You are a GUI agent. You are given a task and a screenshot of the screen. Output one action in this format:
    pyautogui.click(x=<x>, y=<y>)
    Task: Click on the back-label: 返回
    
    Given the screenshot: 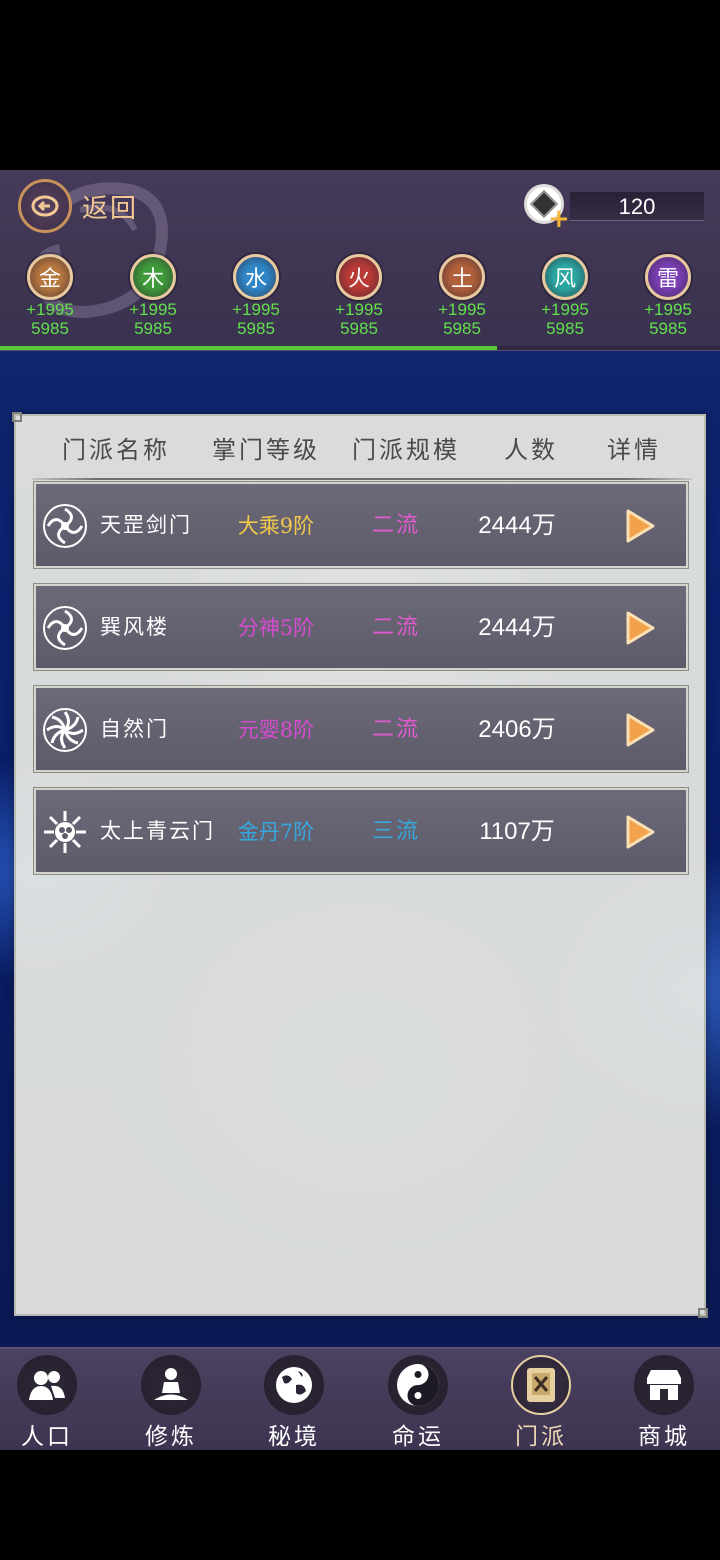 What is the action you would take?
    pyautogui.click(x=110, y=208)
    